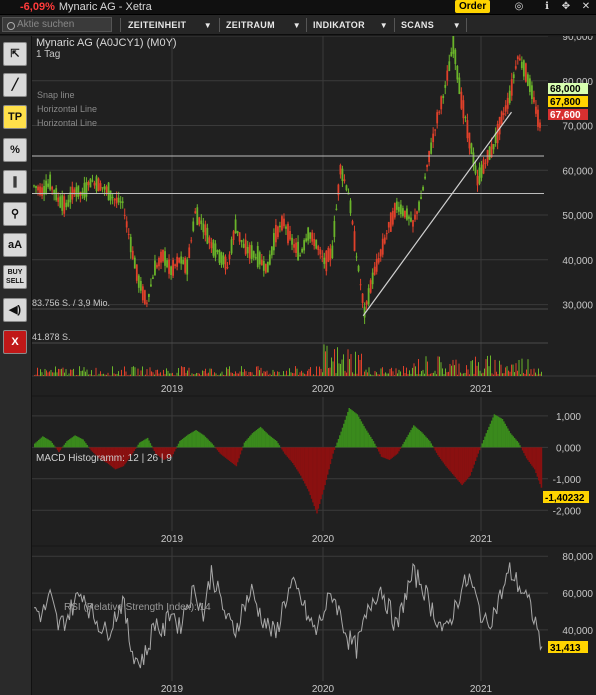 The width and height of the screenshot is (596, 695). What do you see at coordinates (57, 24) in the screenshot?
I see `search-input: Aktie suchen` at bounding box center [57, 24].